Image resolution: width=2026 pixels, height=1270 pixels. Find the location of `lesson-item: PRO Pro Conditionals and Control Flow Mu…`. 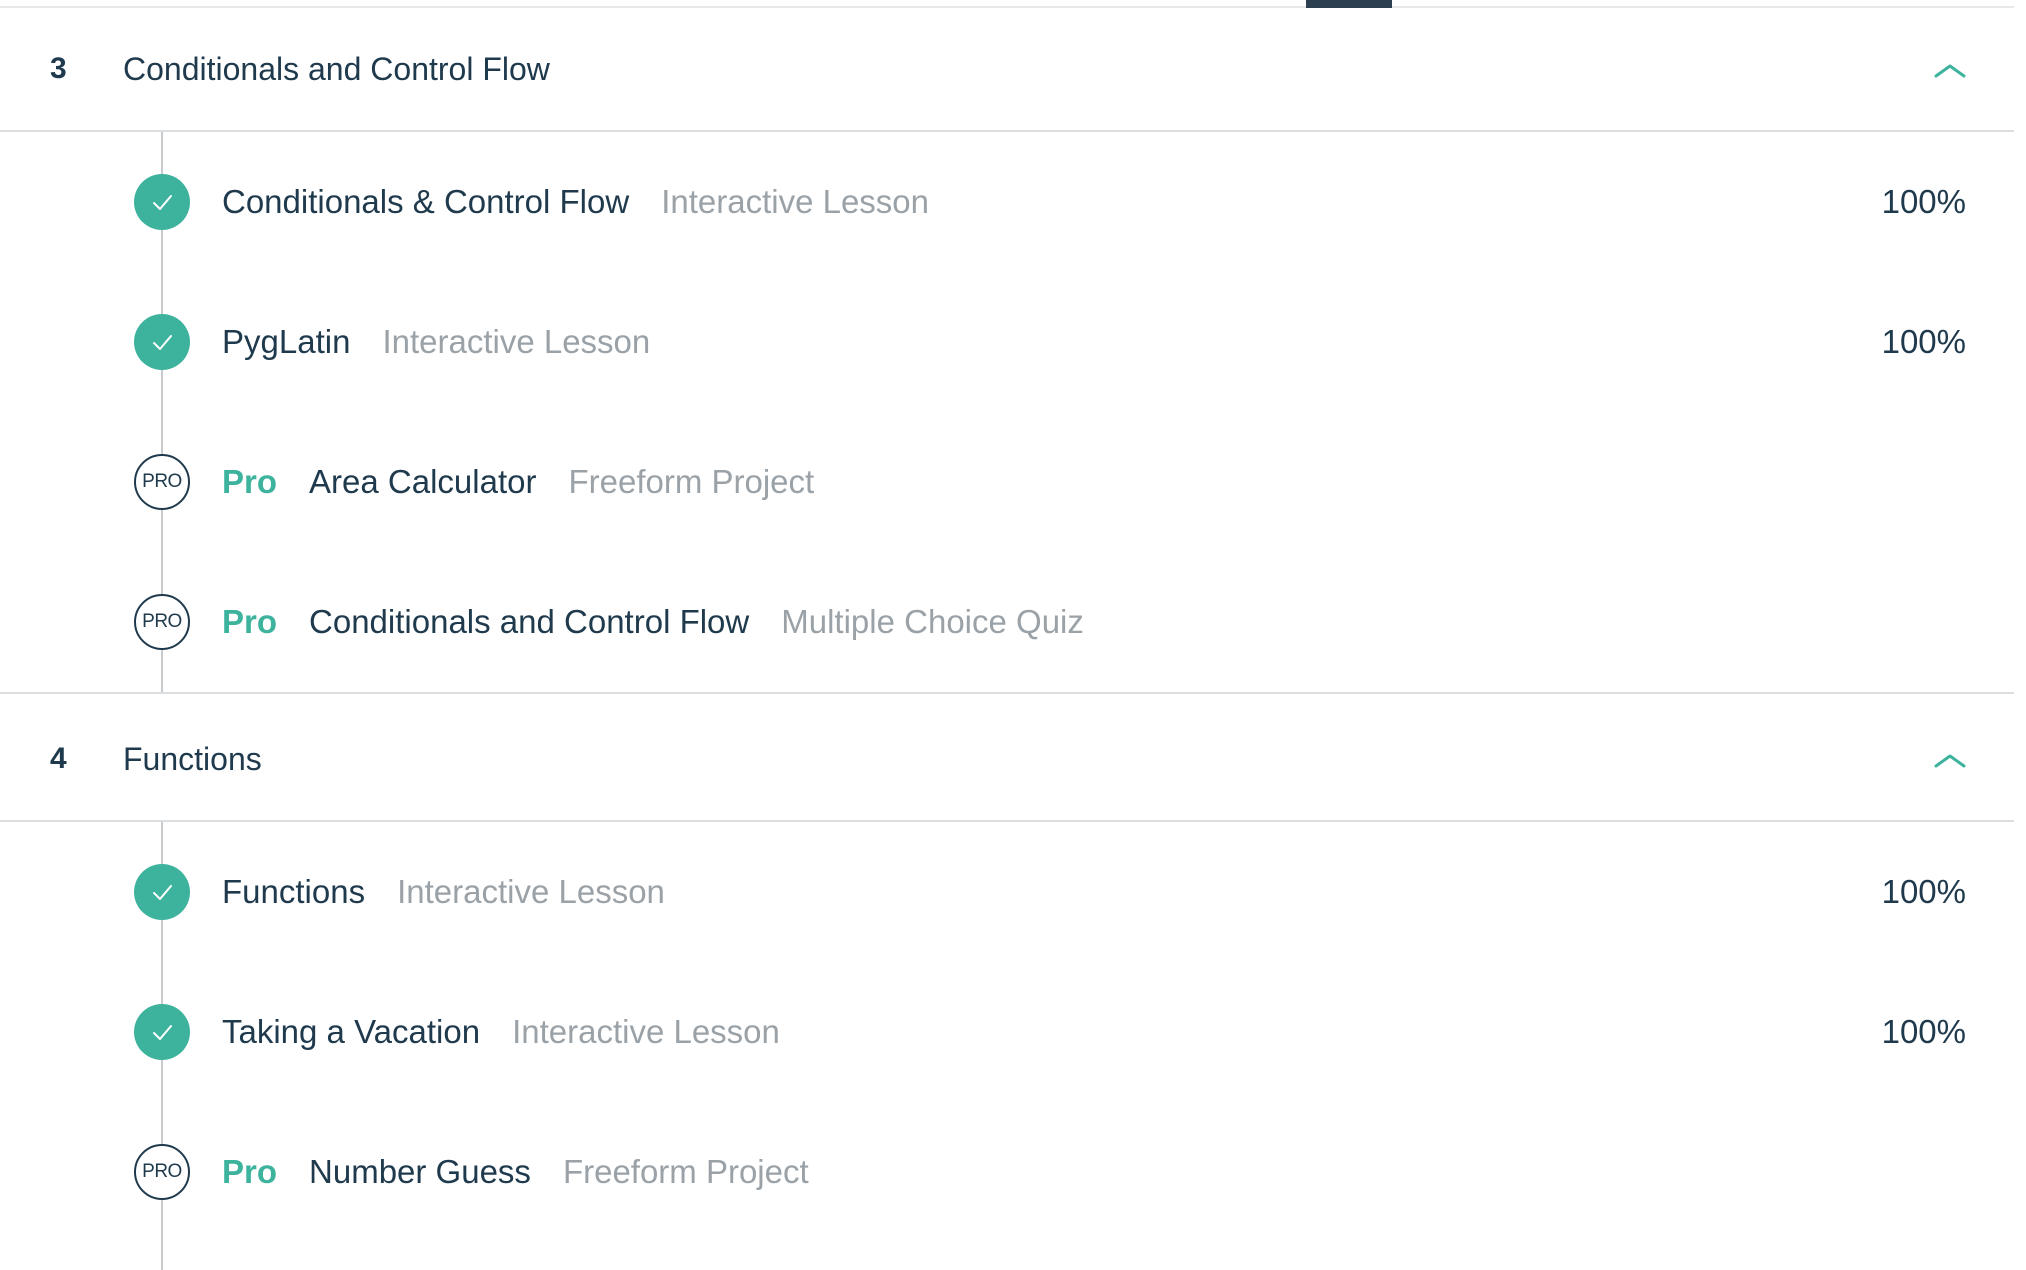

lesson-item: PRO Pro Conditionals and Control Flow Mu… is located at coordinates (1007, 622).